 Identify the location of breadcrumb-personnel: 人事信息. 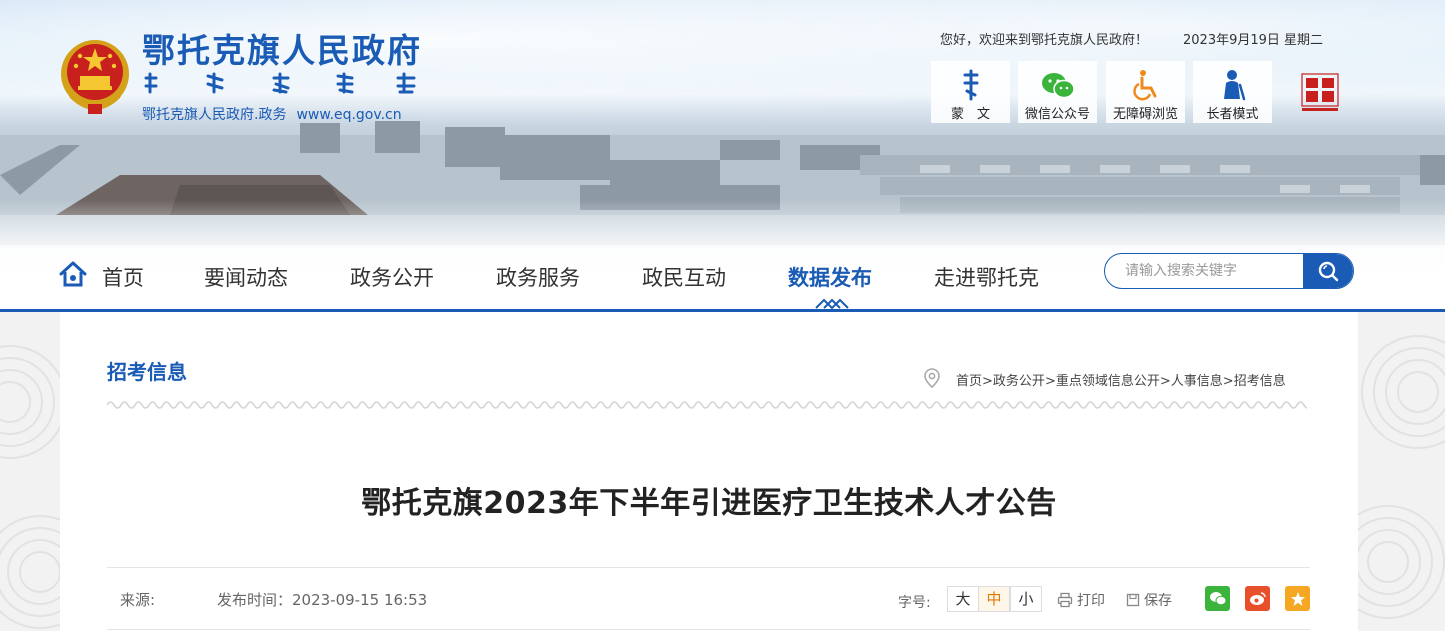
(1197, 381).